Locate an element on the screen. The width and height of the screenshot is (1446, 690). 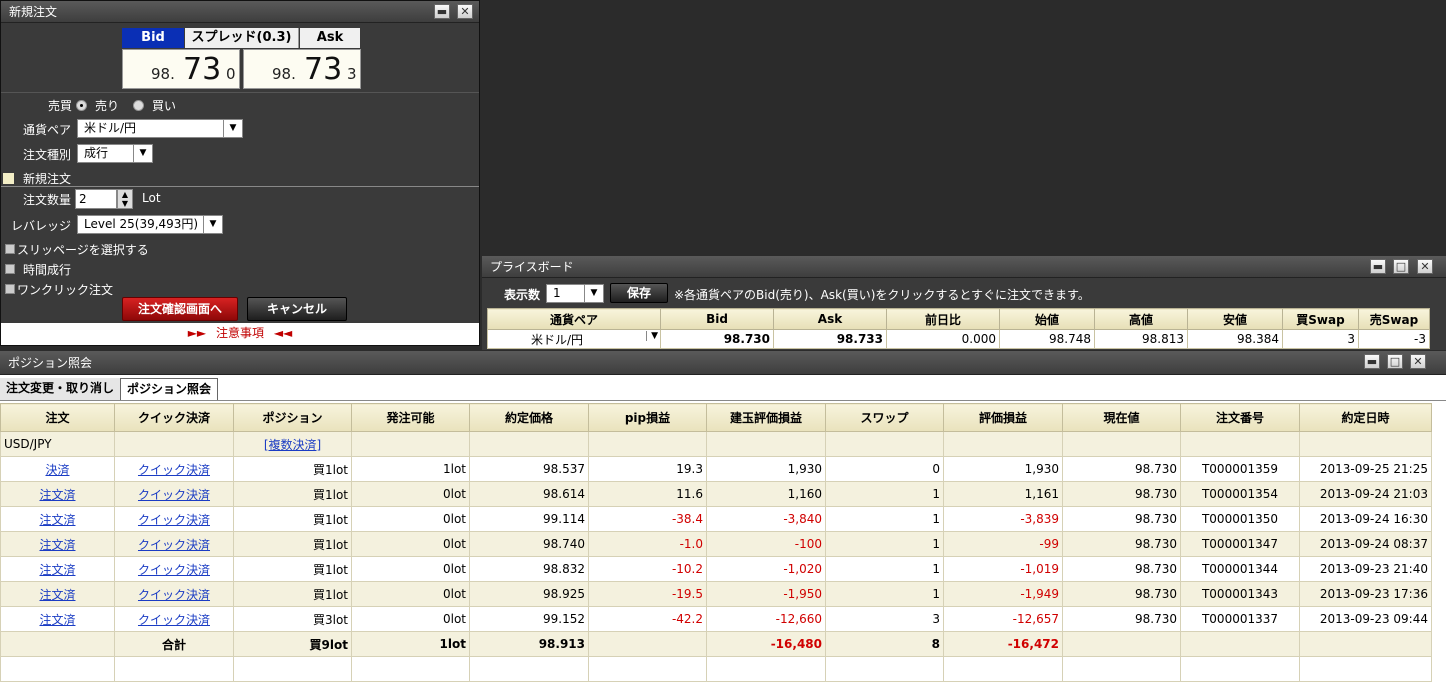
group-row: USD/JPY [複数決済] is located at coordinates (716, 444).